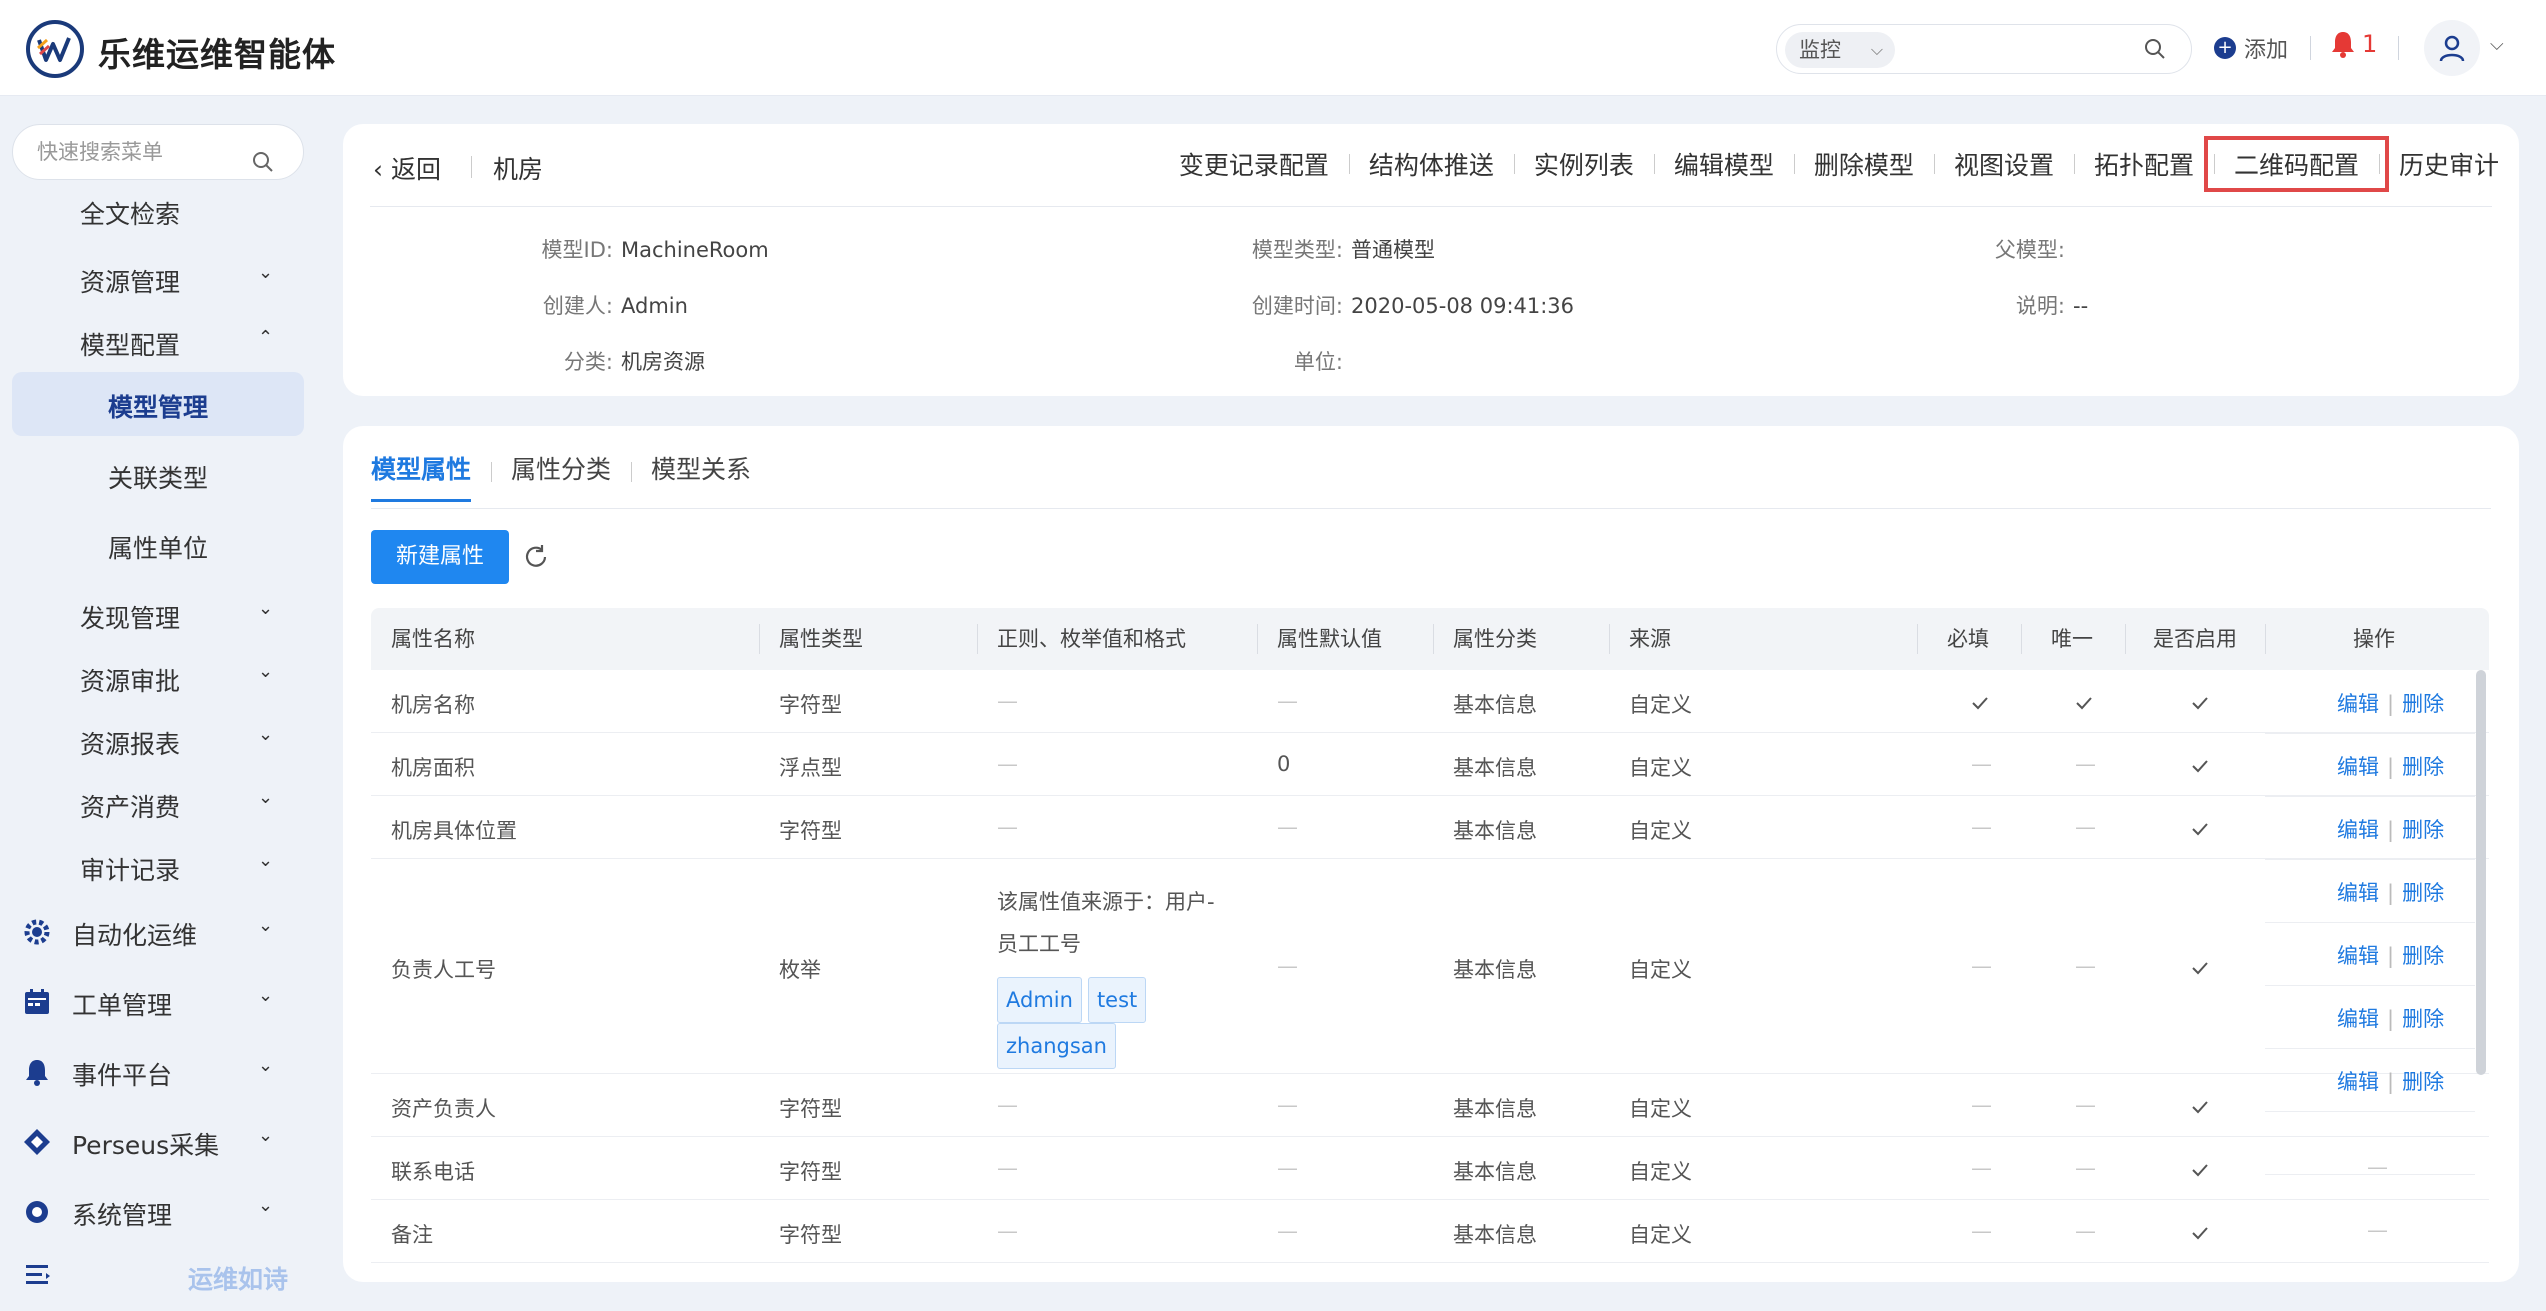  Describe the element at coordinates (2481, 872) in the screenshot. I see `table-scrollbar` at that location.